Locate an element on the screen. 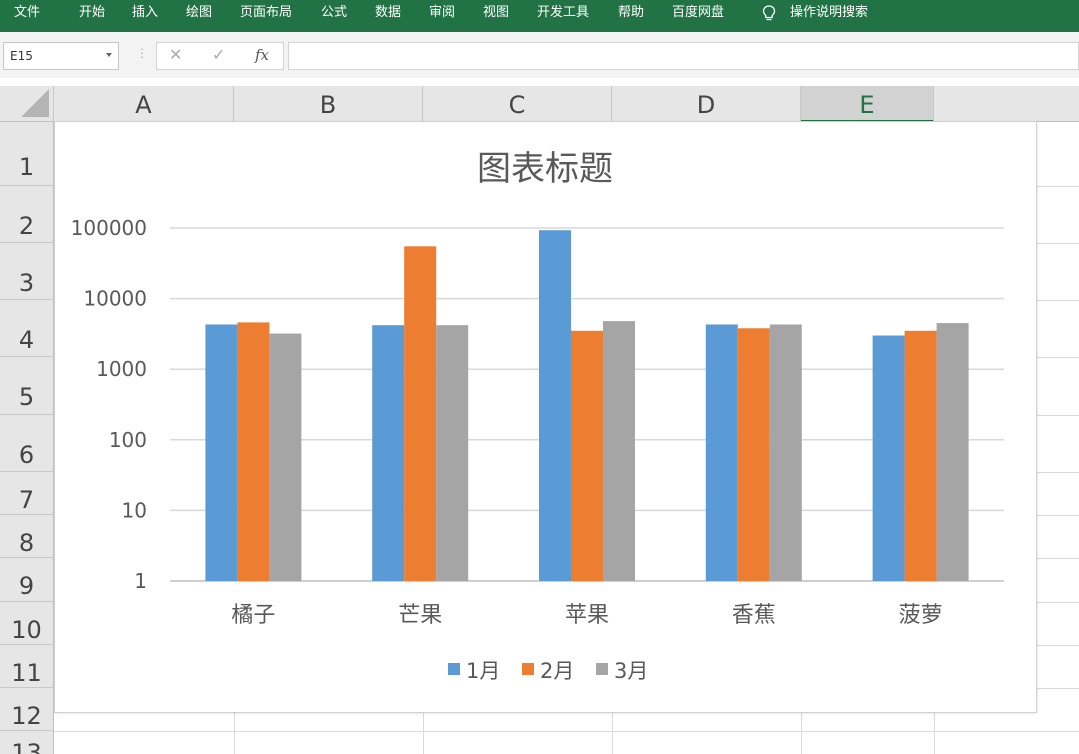 The image size is (1079, 754). tab-draw: 绘图 is located at coordinates (199, 16).